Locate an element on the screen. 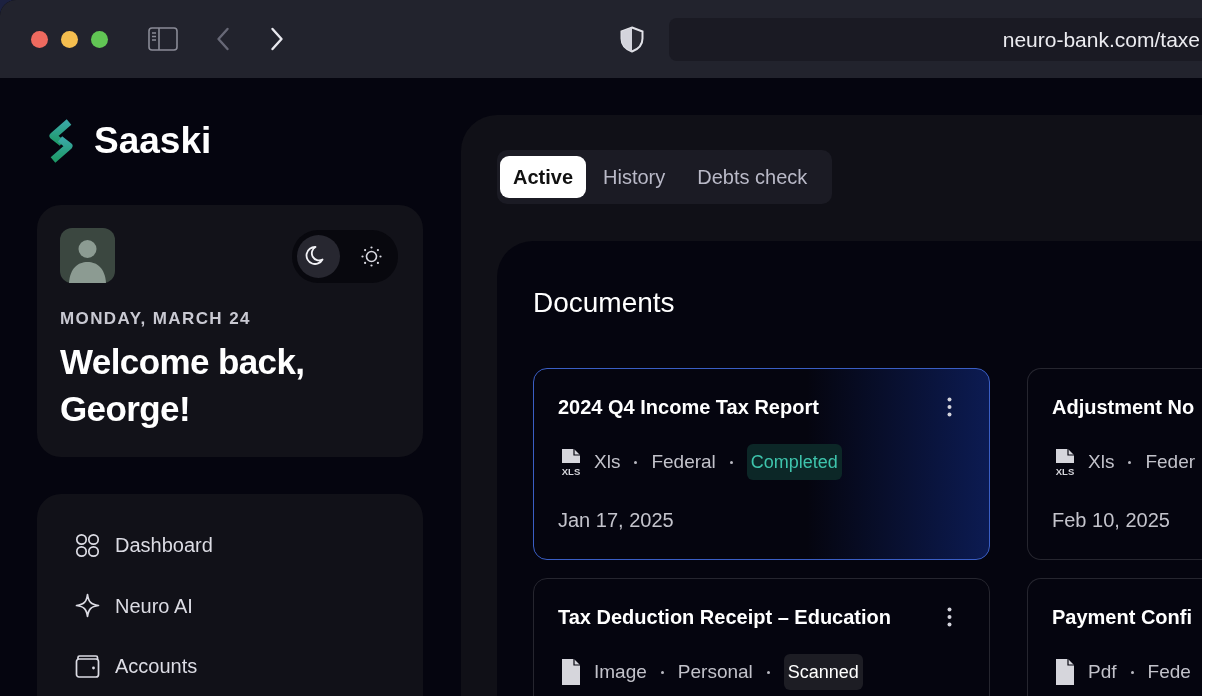  nav-item: Neuro AI is located at coordinates (134, 605).